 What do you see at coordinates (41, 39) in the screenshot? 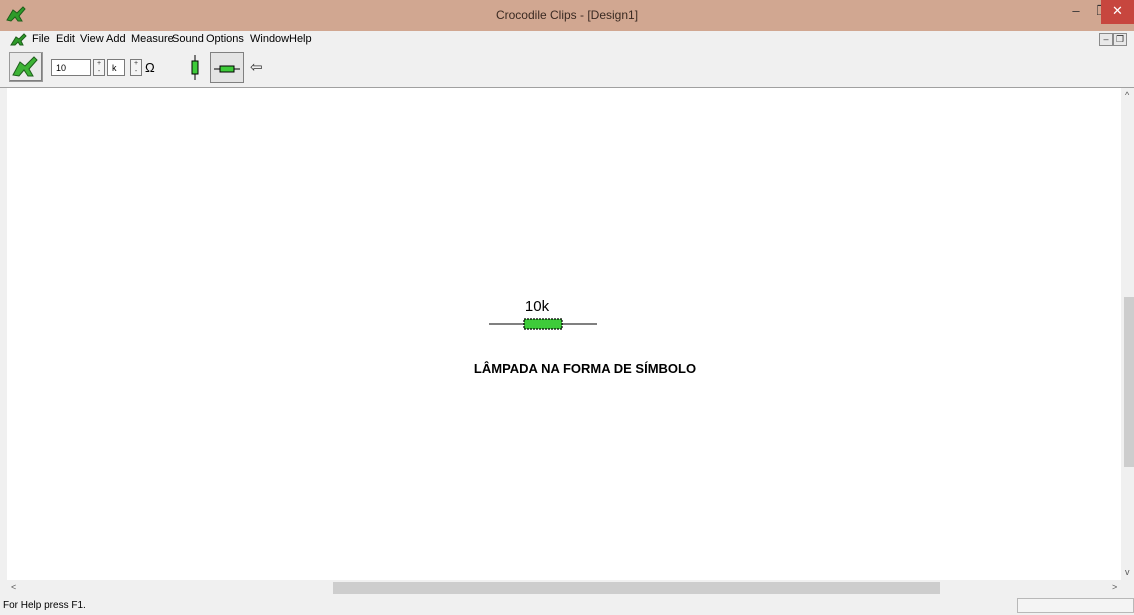
I see `menu-file: File` at bounding box center [41, 39].